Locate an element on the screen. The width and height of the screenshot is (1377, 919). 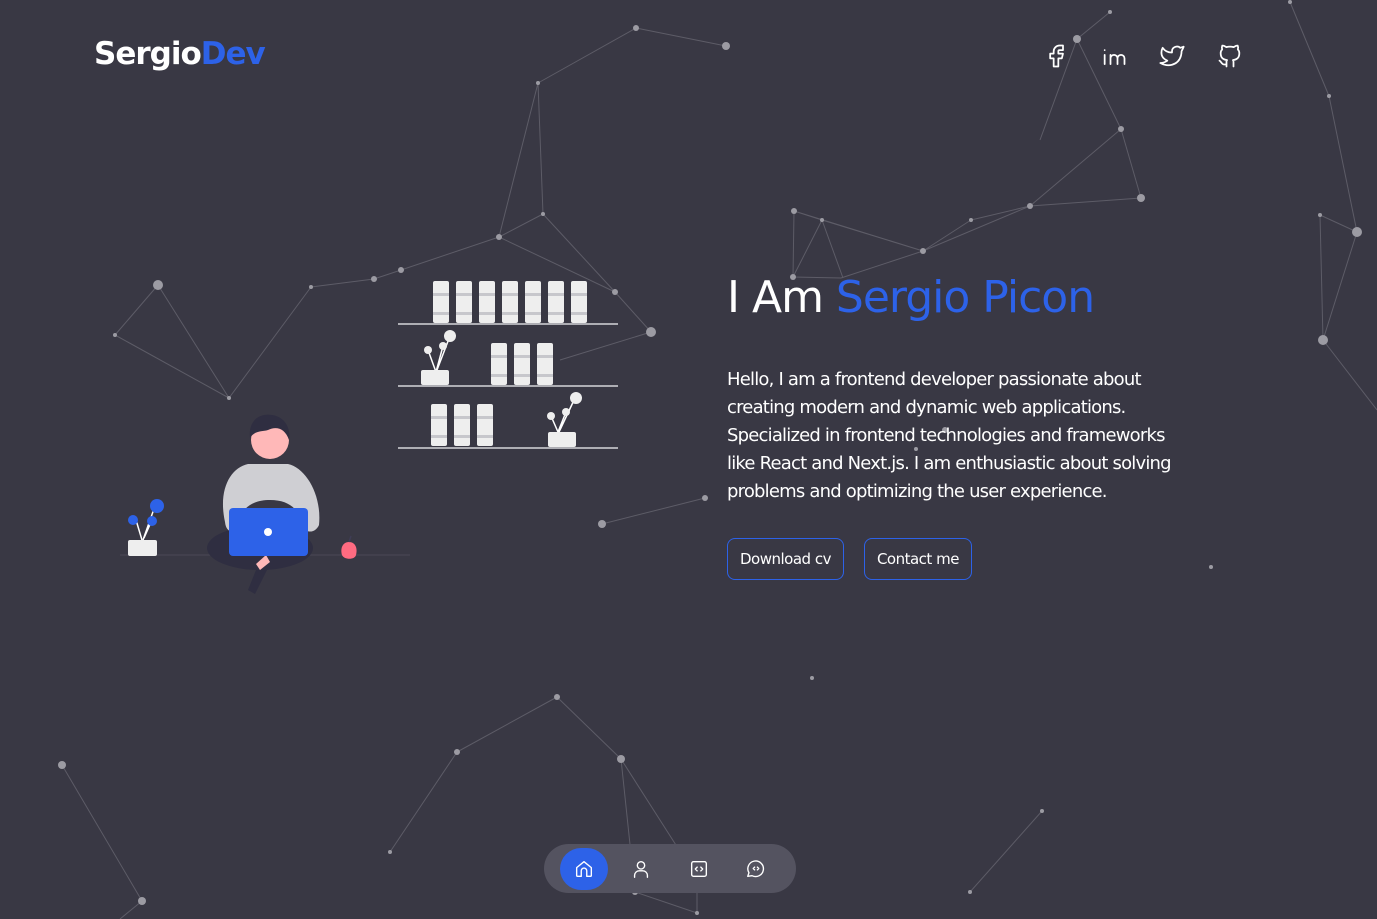
user-icon is located at coordinates (641, 869).